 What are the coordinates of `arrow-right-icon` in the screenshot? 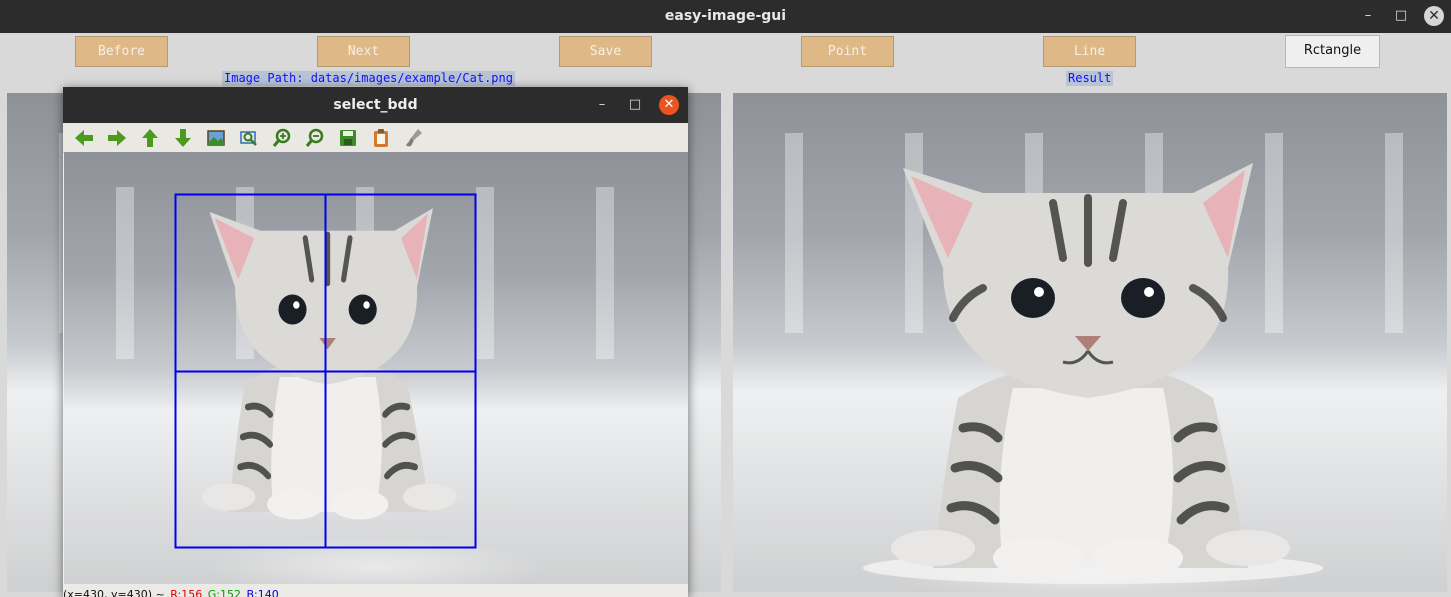 It's located at (117, 138).